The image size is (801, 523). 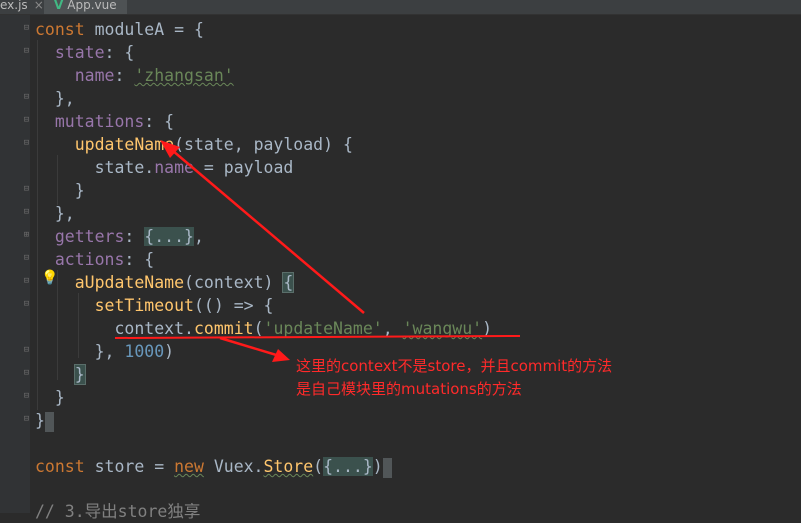 What do you see at coordinates (409, 389) in the screenshot?
I see `annotation-line-2: 是自己模块里的mutations的方法` at bounding box center [409, 389].